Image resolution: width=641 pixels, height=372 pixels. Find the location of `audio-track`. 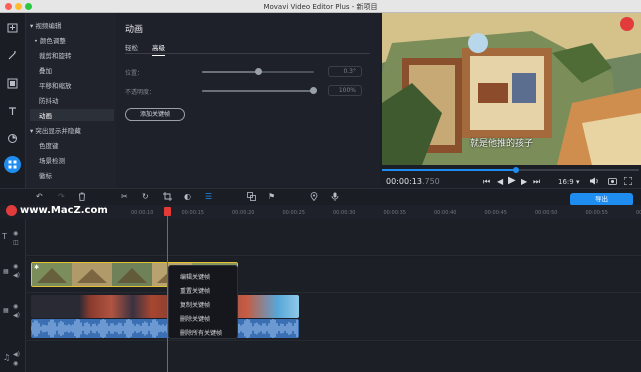

audio-track is located at coordinates (333, 357).